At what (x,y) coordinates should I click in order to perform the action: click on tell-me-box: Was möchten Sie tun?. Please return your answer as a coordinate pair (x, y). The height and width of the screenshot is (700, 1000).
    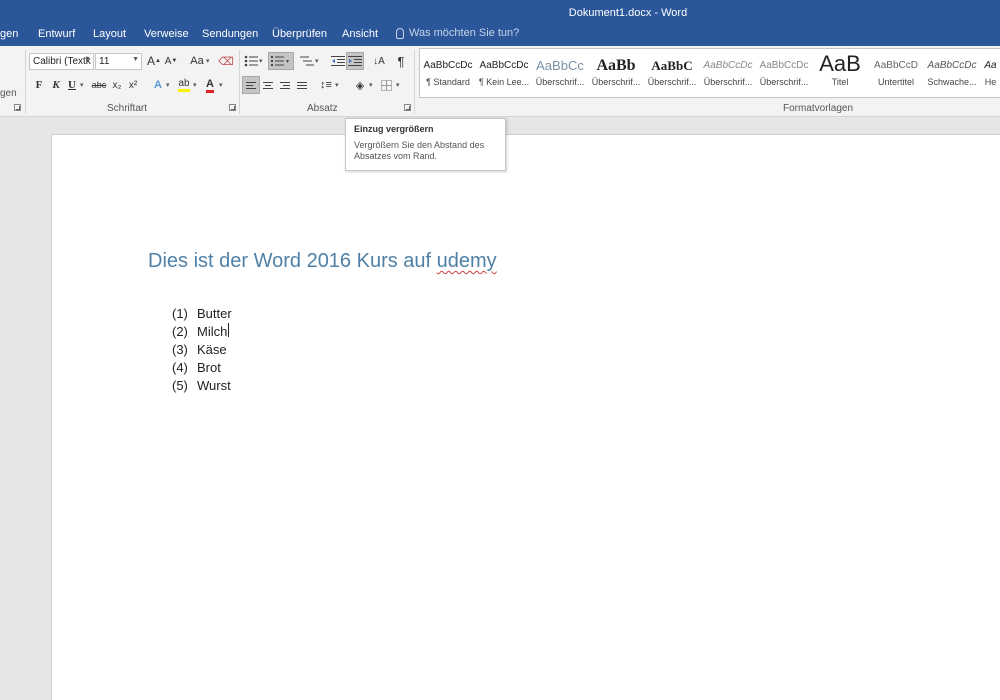
    Looking at the image, I should click on (457, 33).